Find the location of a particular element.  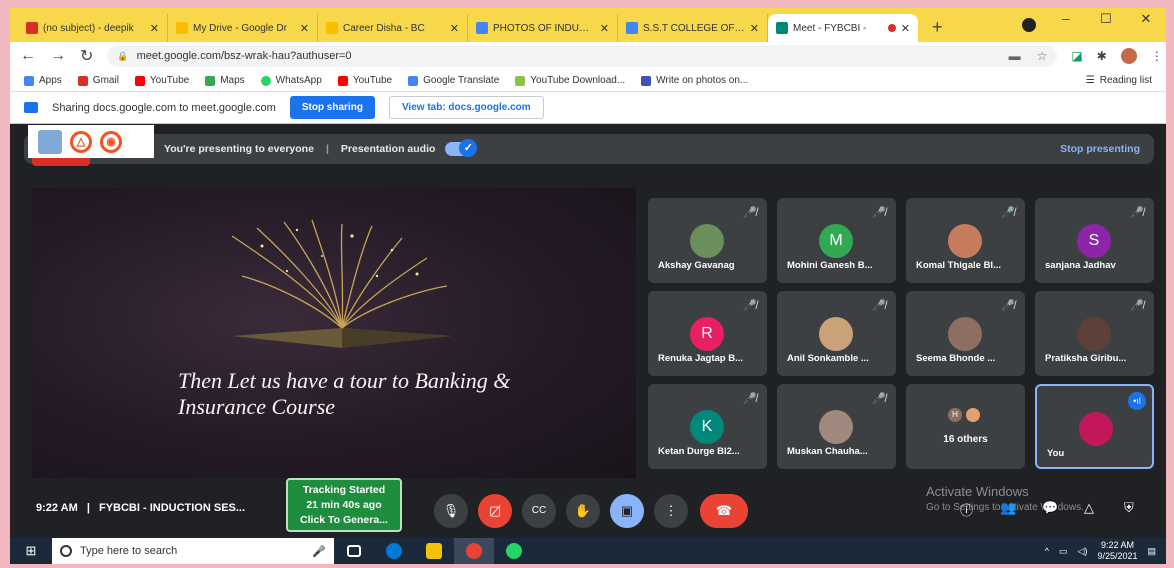

forward-button: → is located at coordinates (58, 56).